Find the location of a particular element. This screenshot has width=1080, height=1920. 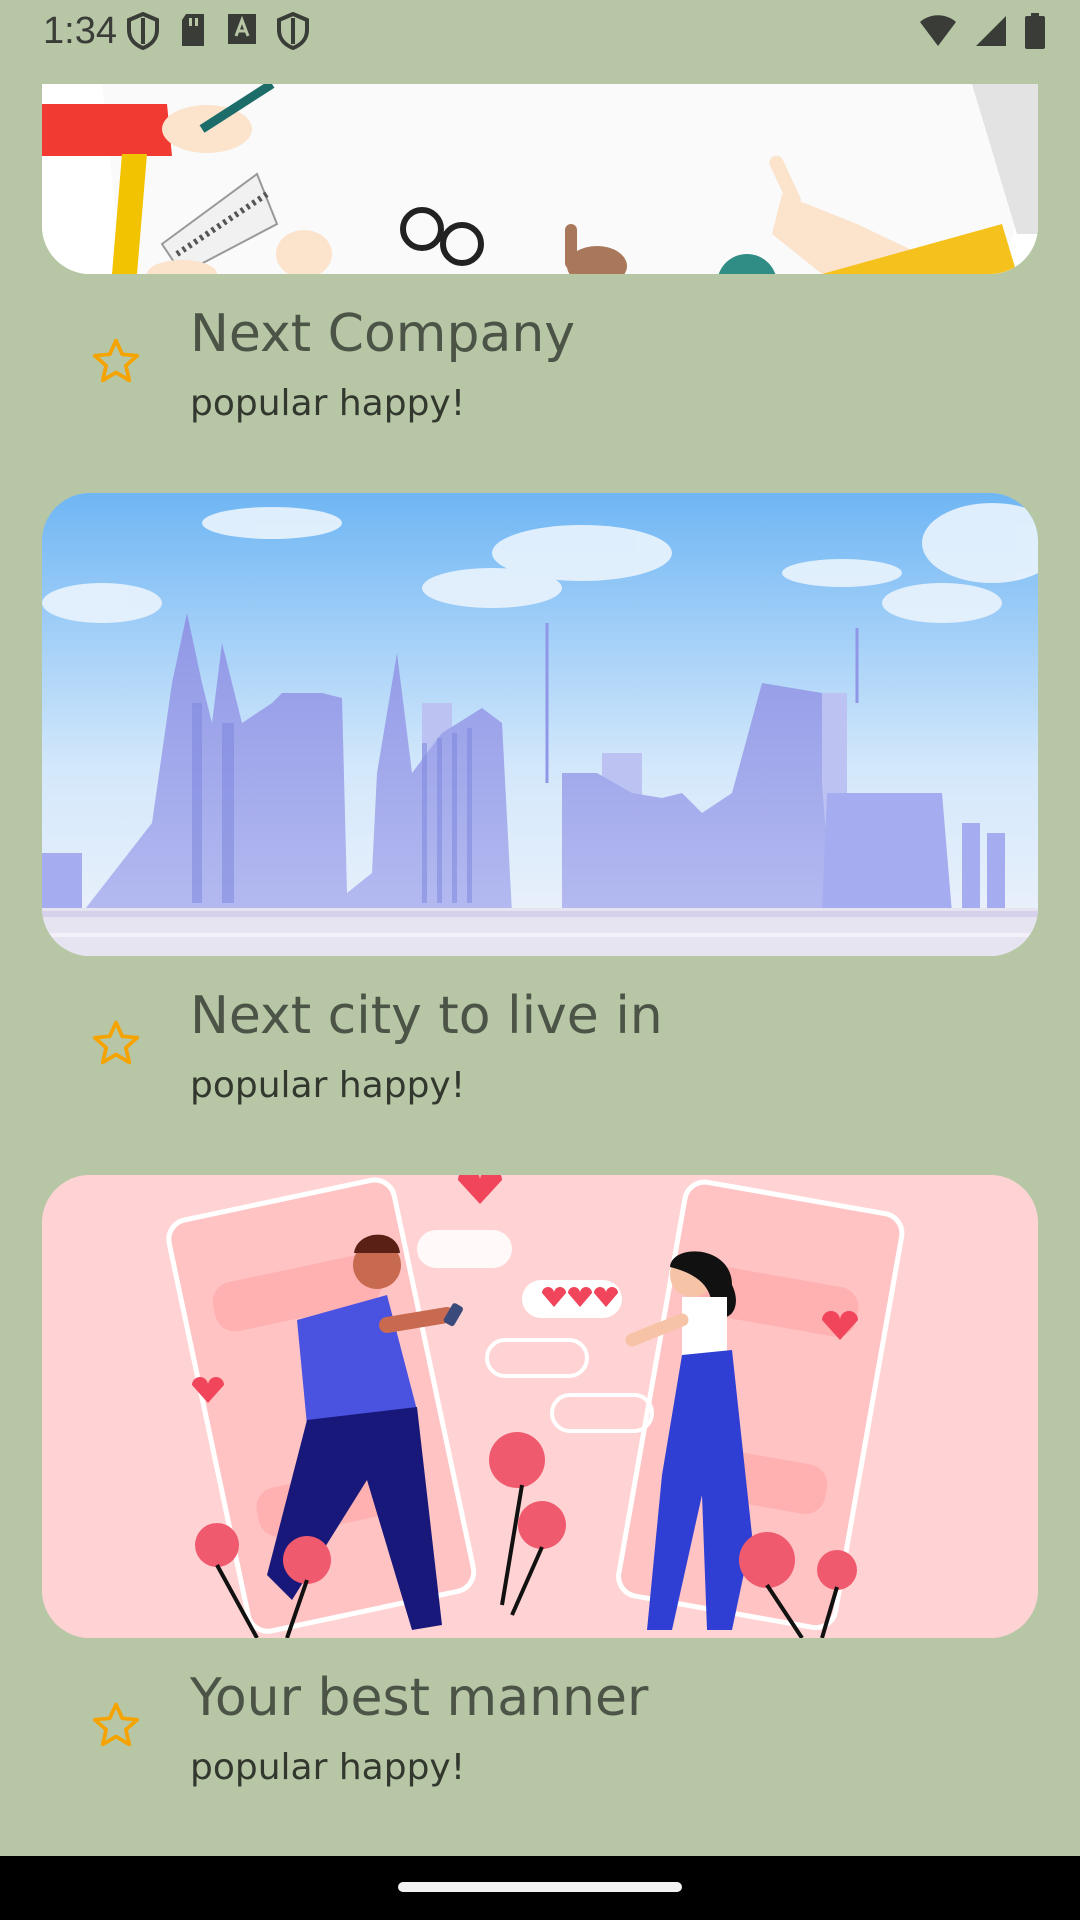

item-title: Your best manner is located at coordinates (419, 1698).